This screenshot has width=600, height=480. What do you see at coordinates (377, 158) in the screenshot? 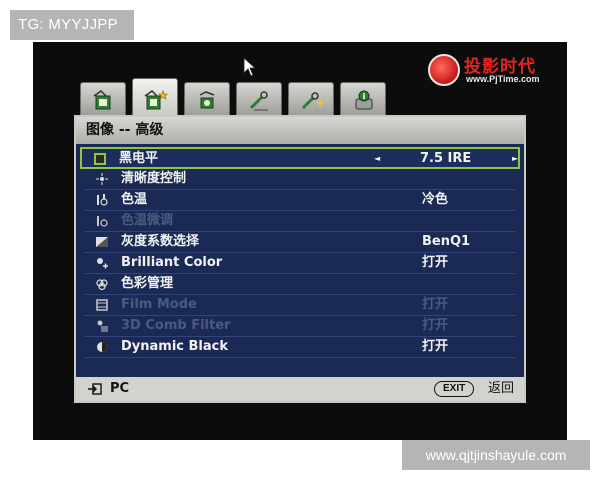
I see `decrease-arrow-icon: ◄` at bounding box center [377, 158].